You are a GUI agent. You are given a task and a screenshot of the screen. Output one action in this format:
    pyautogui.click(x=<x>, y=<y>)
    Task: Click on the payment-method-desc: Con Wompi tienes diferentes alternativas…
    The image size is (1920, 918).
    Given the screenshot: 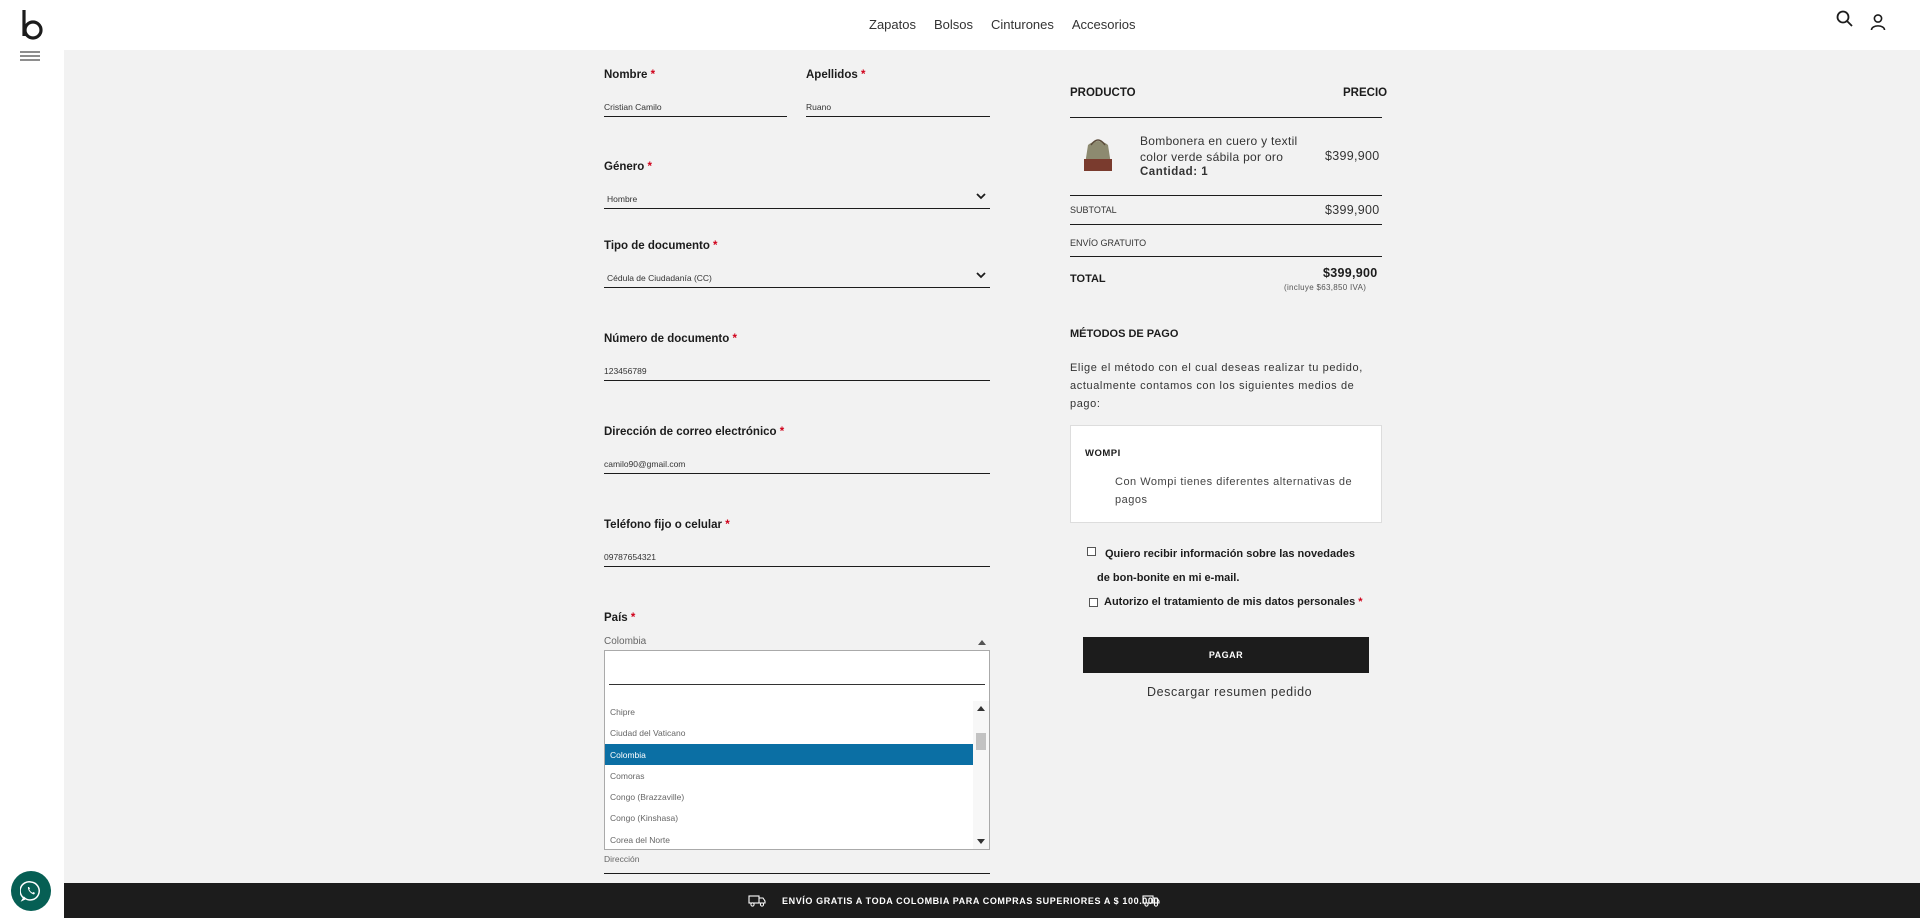 What is the action you would take?
    pyautogui.click(x=1234, y=491)
    